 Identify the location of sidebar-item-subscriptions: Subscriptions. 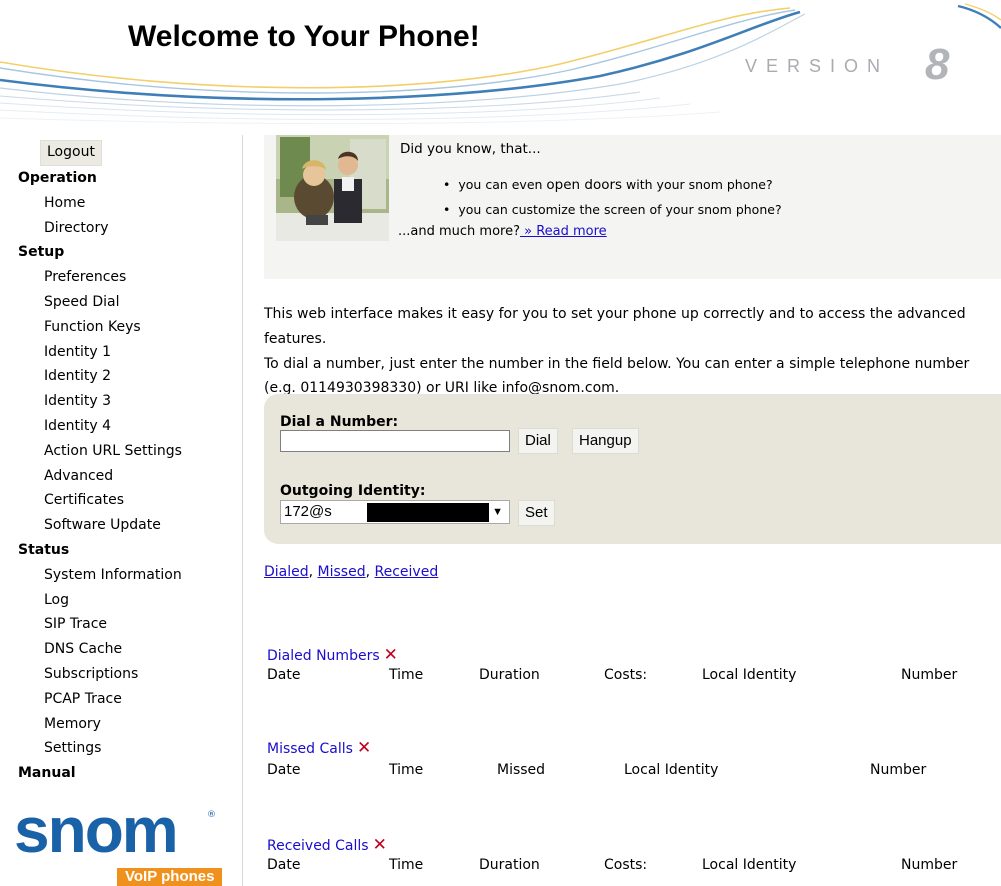
(120, 674).